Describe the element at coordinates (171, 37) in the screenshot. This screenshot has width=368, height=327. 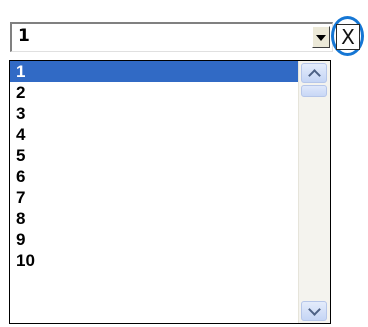
I see `number-combobox: 1` at that location.